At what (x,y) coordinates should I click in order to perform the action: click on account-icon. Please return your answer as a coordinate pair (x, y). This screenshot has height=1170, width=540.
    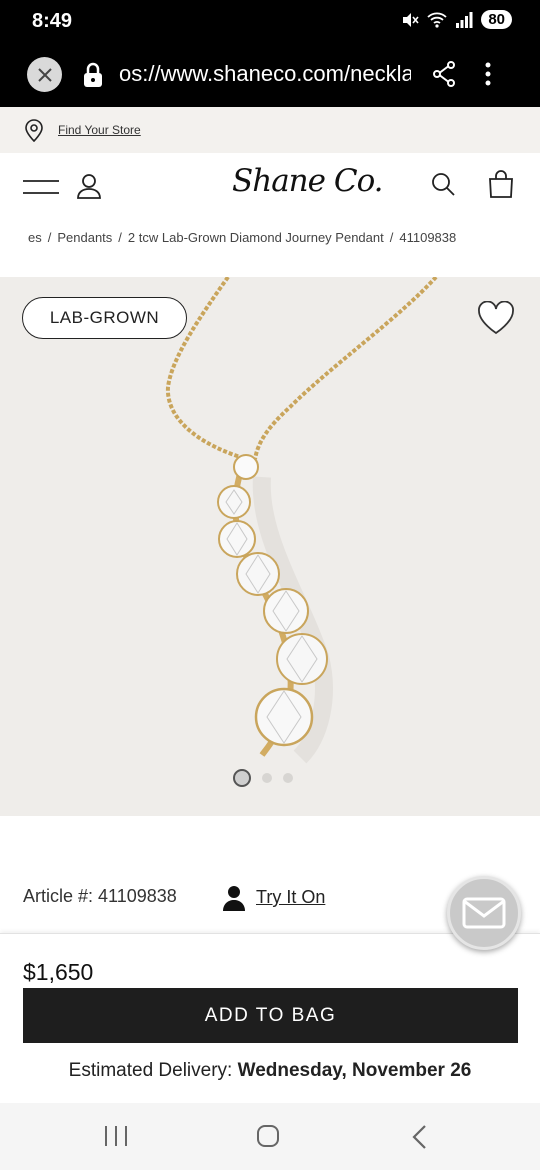
    Looking at the image, I should click on (89, 186).